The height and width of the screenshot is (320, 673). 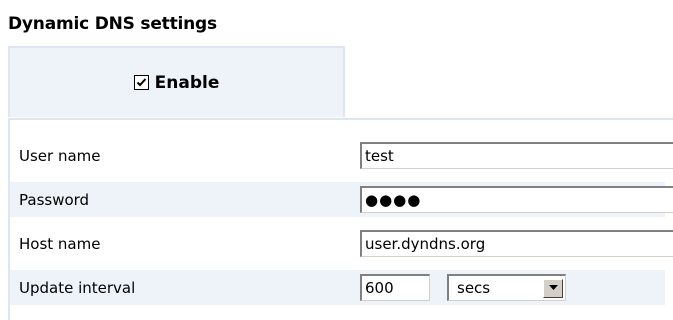 What do you see at coordinates (395, 287) in the screenshot?
I see `interval-input` at bounding box center [395, 287].